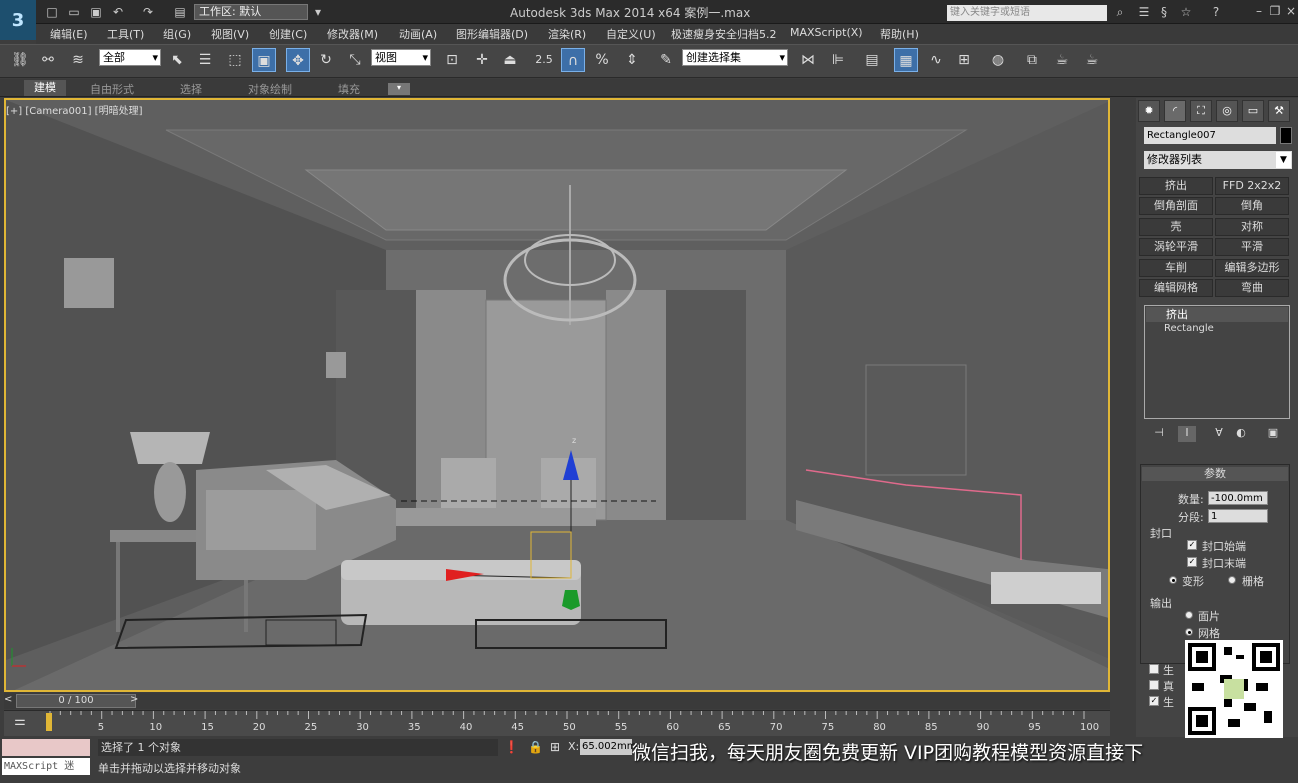 The width and height of the screenshot is (1298, 783). What do you see at coordinates (74, 12) in the screenshot?
I see `open-file-icon: ▭` at bounding box center [74, 12].